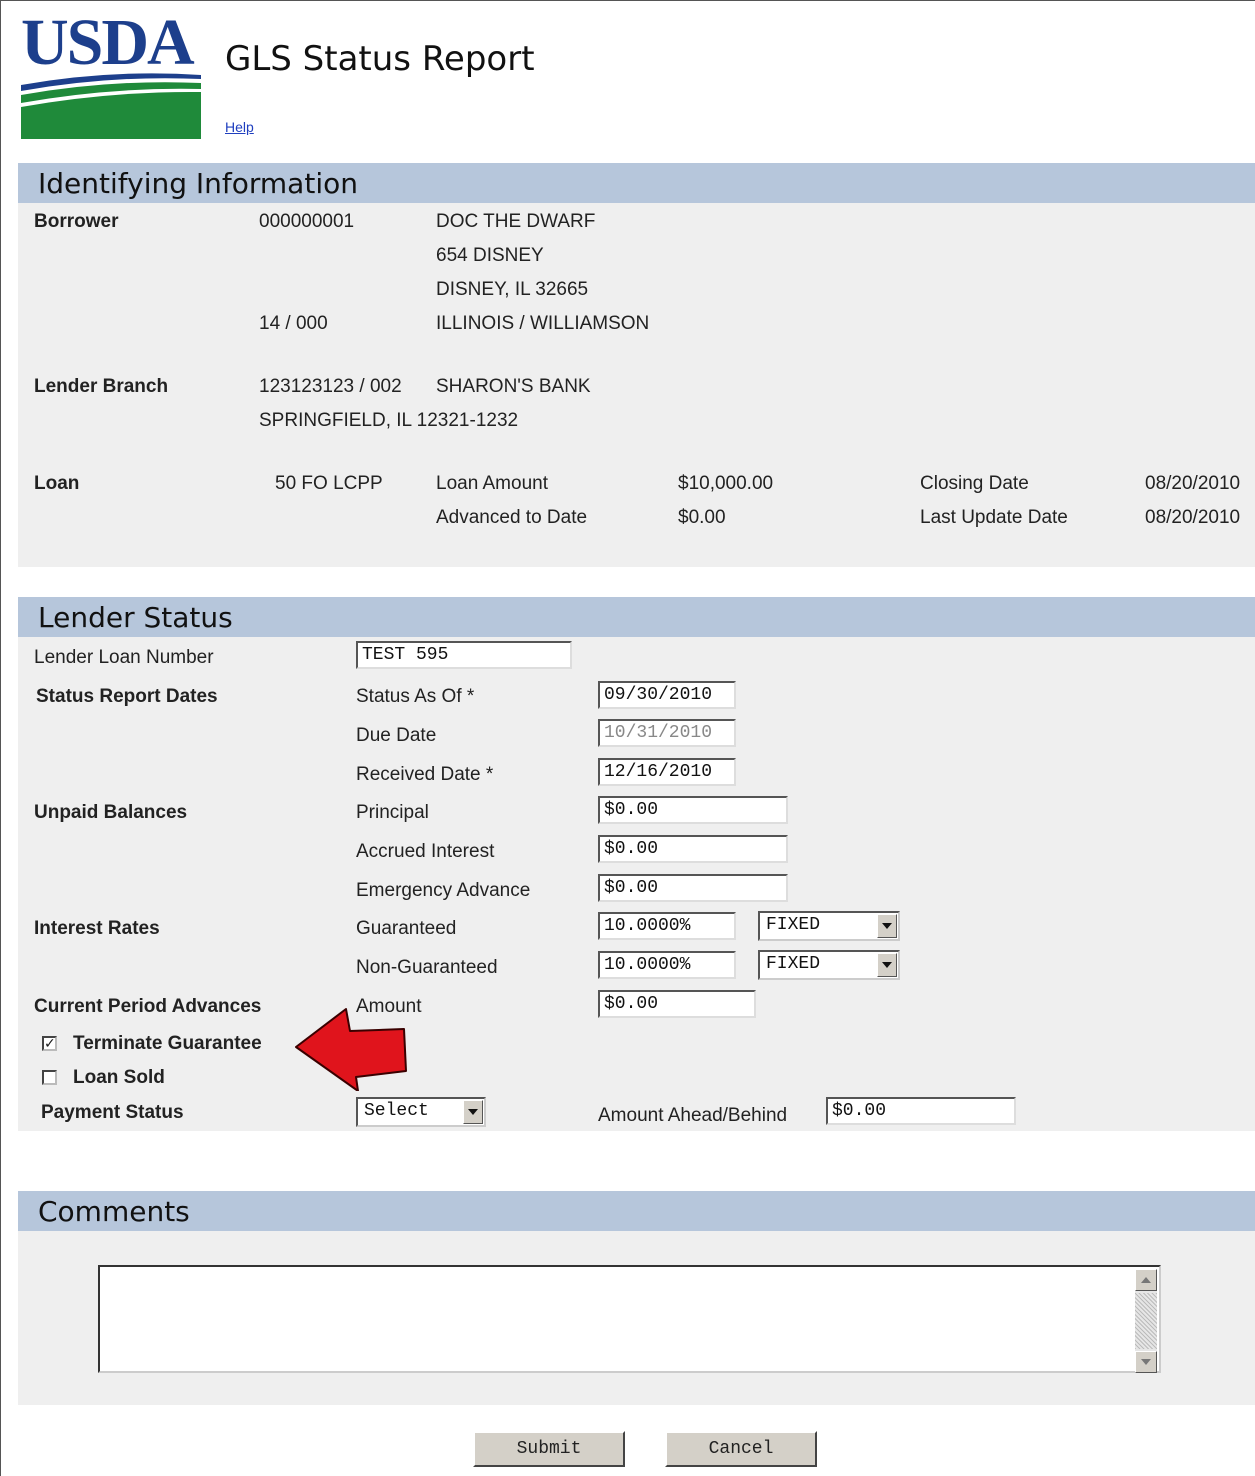  Describe the element at coordinates (111, 72) in the screenshot. I see `usda-logo: USDA` at that location.